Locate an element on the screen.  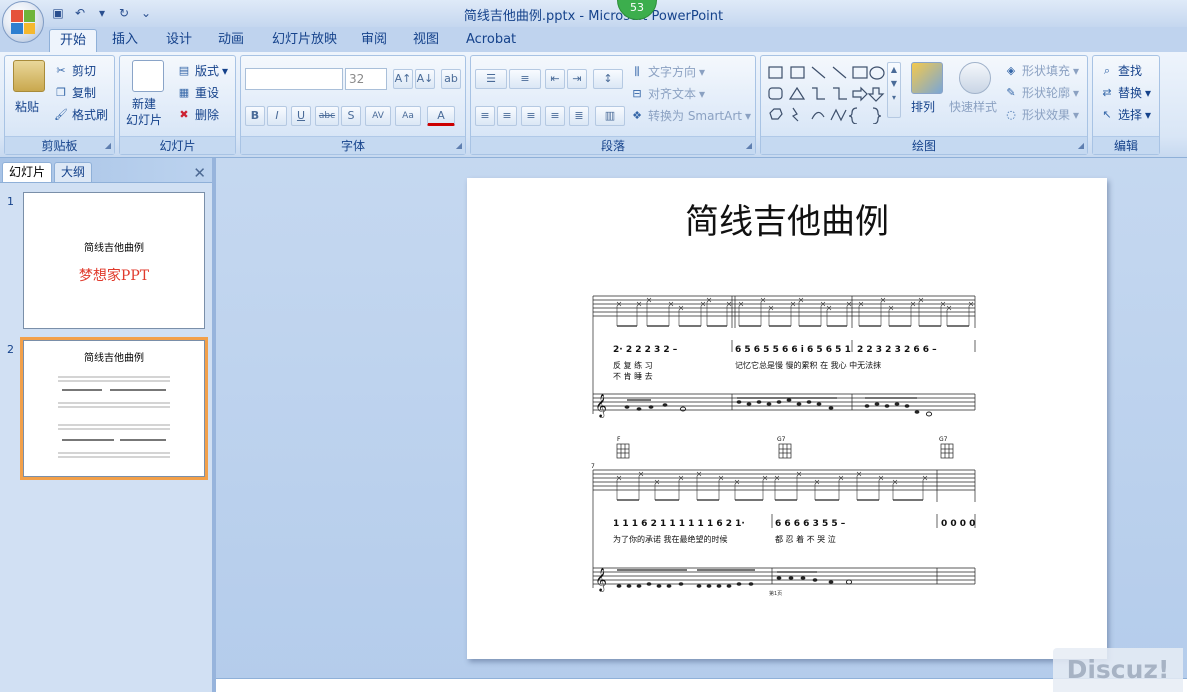
decrease-indent-icon: ⇤ is located at coordinates (555, 79).